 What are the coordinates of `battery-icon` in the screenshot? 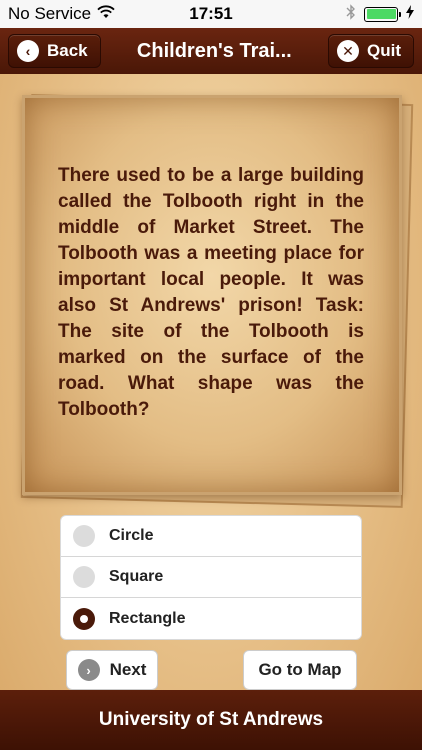 It's located at (382, 14).